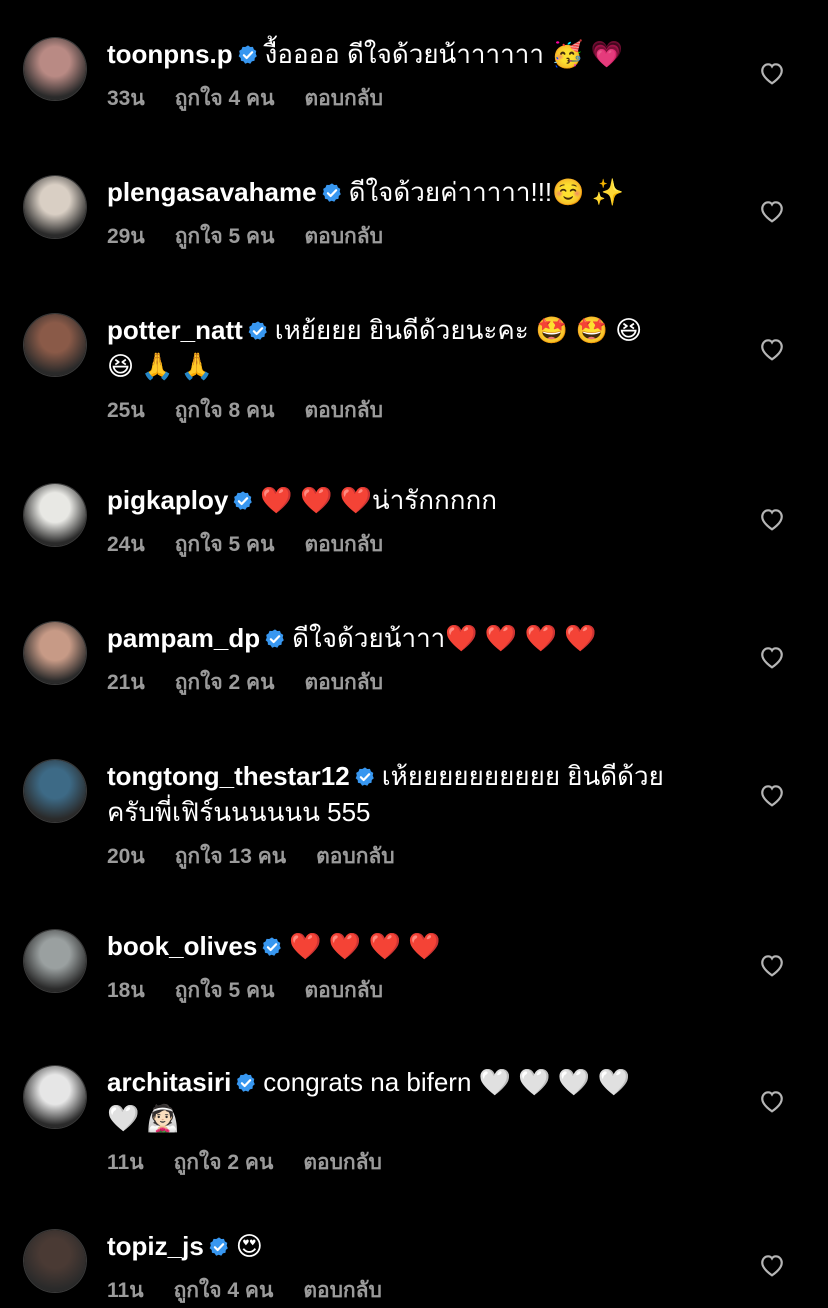 This screenshot has height=1308, width=828. What do you see at coordinates (522, 776) in the screenshot?
I see `comment-text: เห้ยยยยยยยยยย ยินดีด้วย` at bounding box center [522, 776].